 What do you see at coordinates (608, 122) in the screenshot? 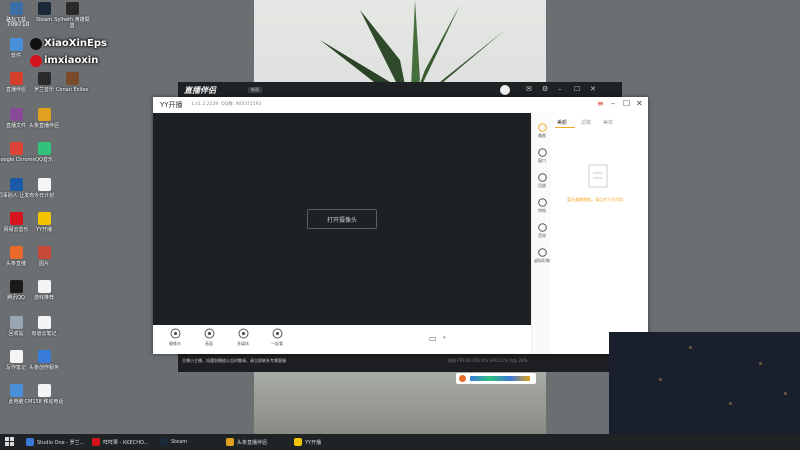
I see `tab-makeup: 美妆` at bounding box center [608, 122].